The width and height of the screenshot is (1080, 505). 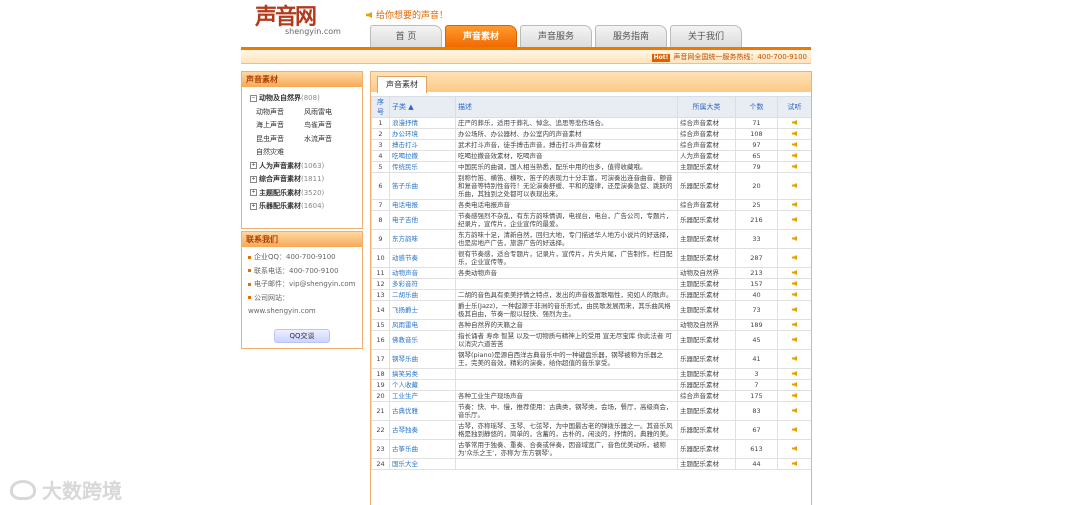 I want to click on subcategory-link: 东方韵味, so click(x=422, y=239).